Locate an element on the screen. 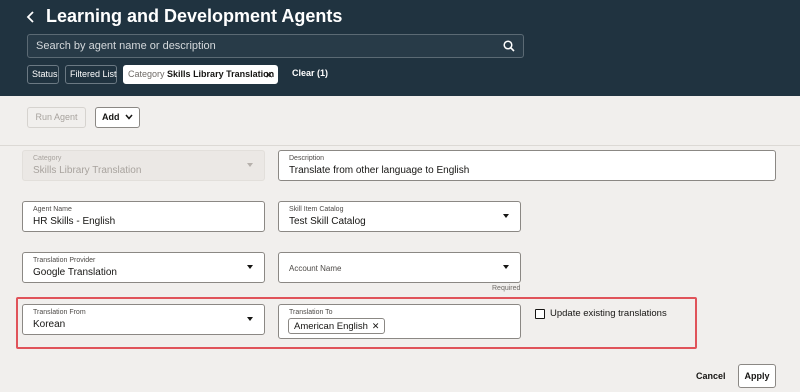 This screenshot has height=392, width=800. category-field-label: Category is located at coordinates (47, 158).